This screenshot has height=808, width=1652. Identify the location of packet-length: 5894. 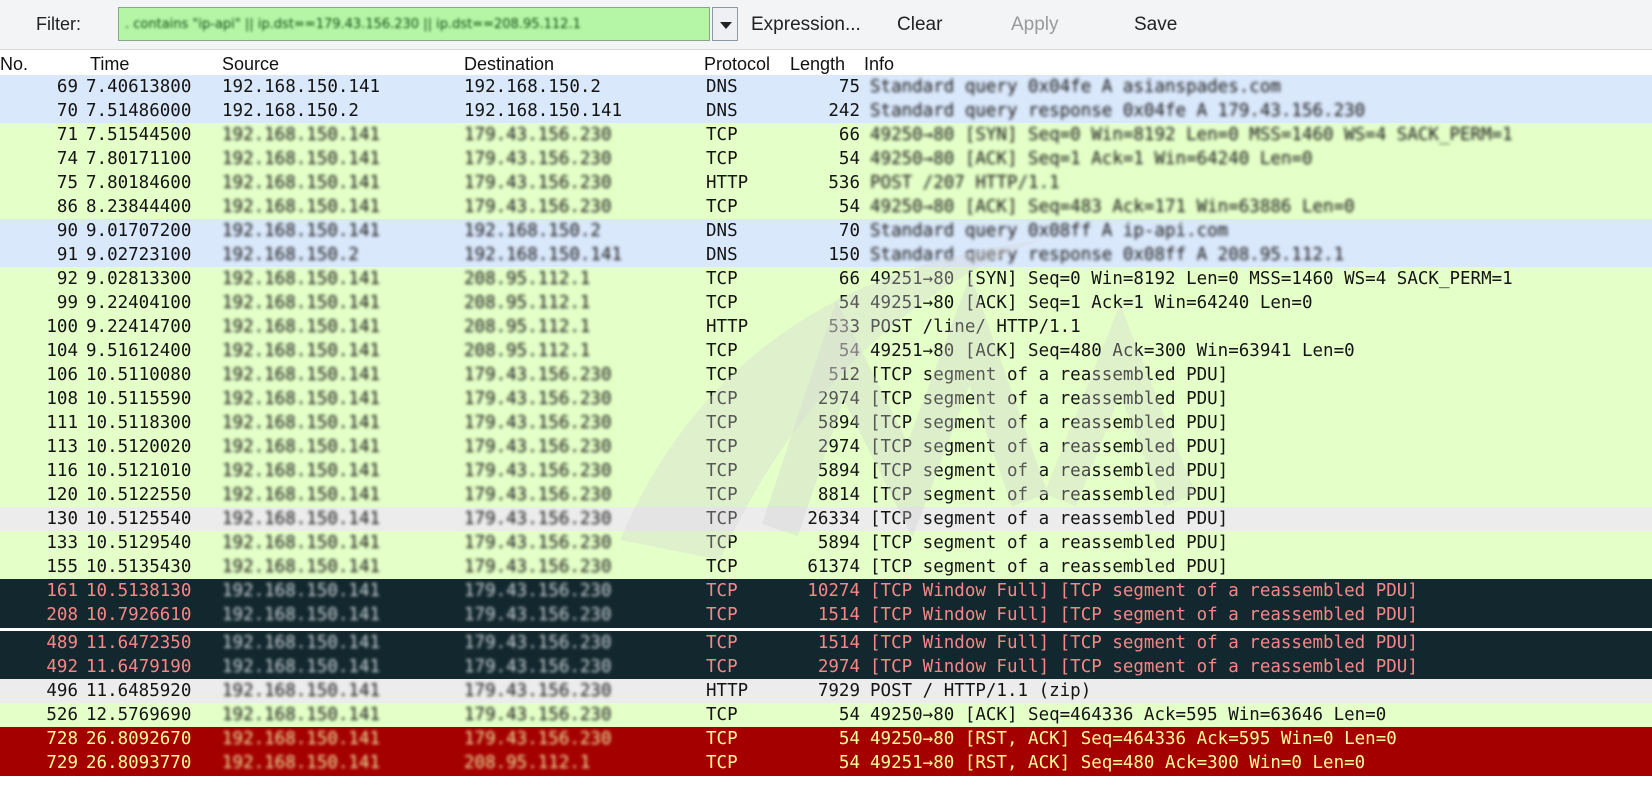
(838, 543).